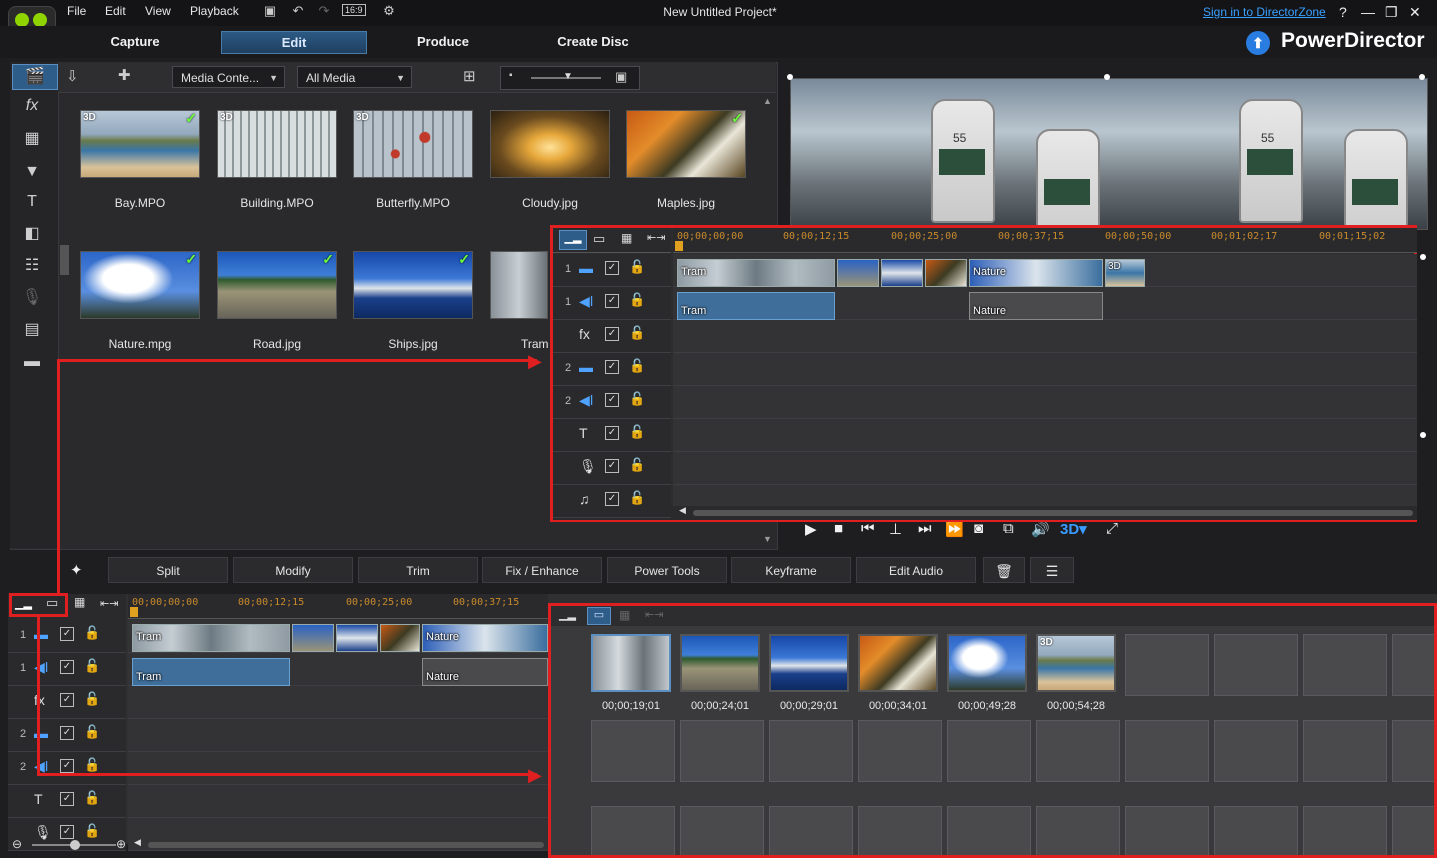 The width and height of the screenshot is (1437, 858). Describe the element at coordinates (124, 75) in the screenshot. I see `plugin-icon: ✚` at that location.